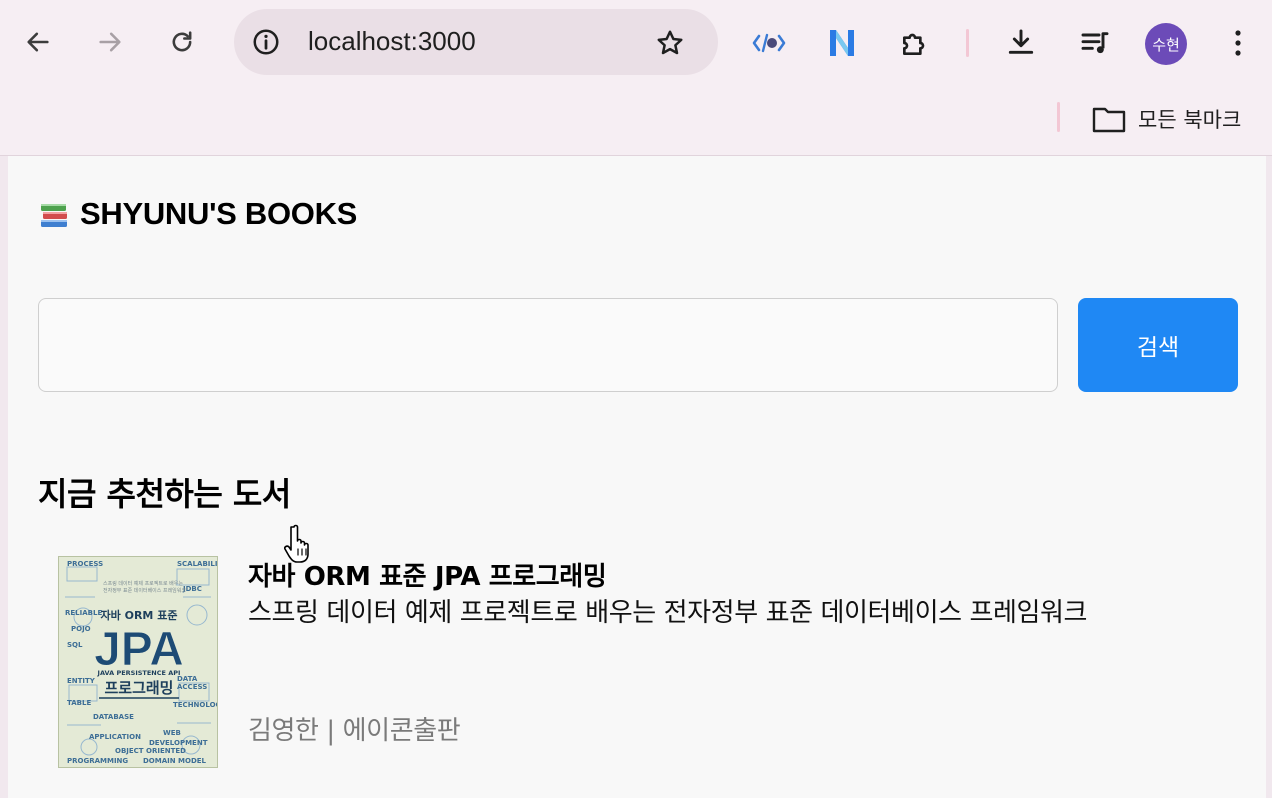  Describe the element at coordinates (83, 613) in the screenshot. I see `svg-text: RELIABLE` at that location.